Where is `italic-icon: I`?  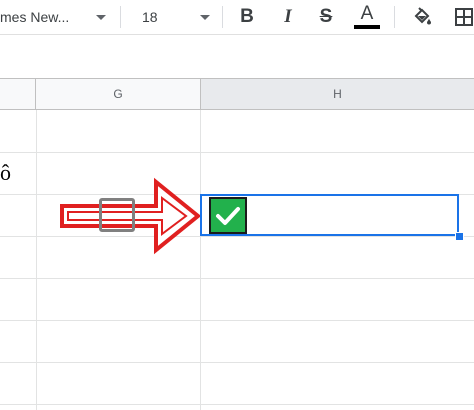 italic-icon: I is located at coordinates (288, 16).